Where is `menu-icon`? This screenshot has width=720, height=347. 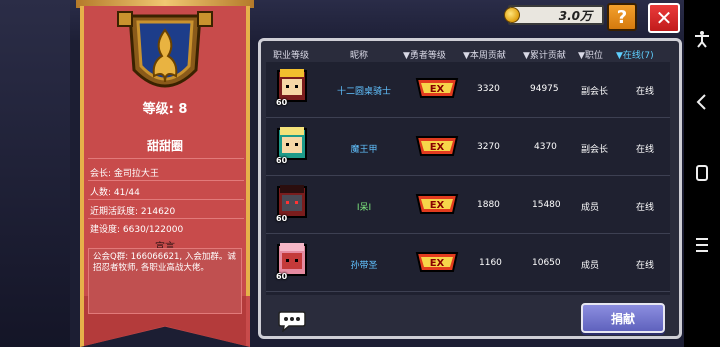 menu-icon is located at coordinates (702, 245).